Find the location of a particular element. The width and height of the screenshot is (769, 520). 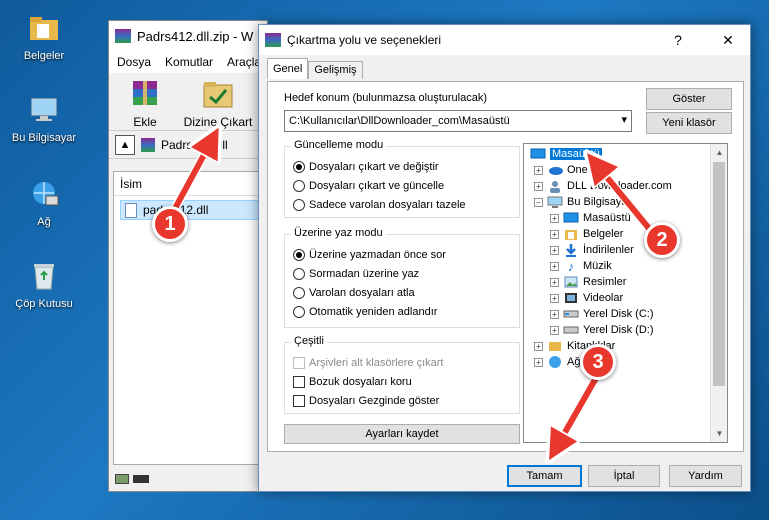

computer-icon is located at coordinates (555, 202).